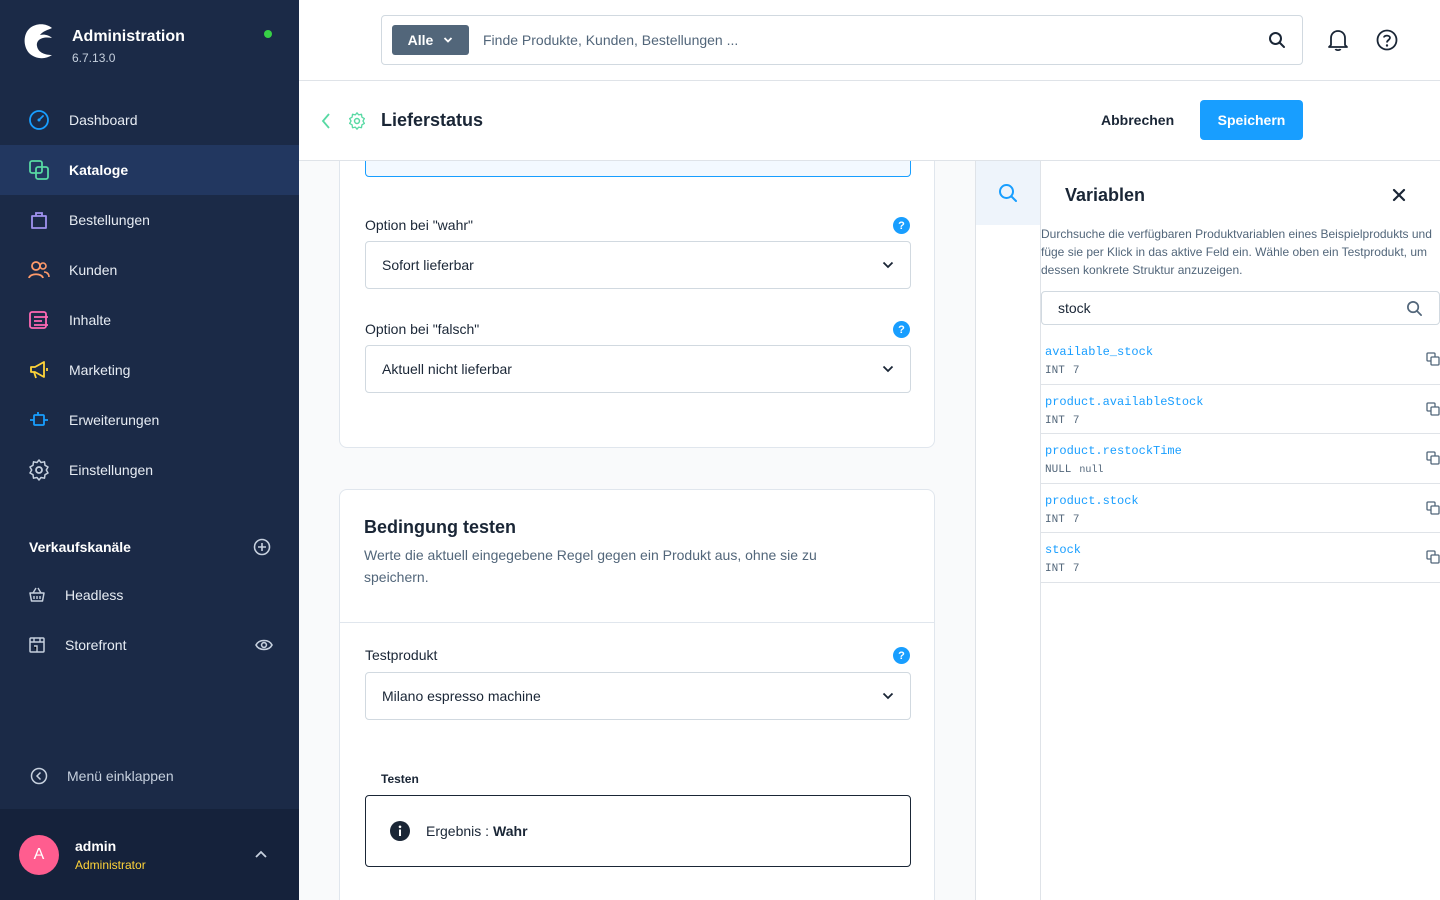  Describe the element at coordinates (326, 121) in the screenshot. I see `chevron-left-icon` at that location.